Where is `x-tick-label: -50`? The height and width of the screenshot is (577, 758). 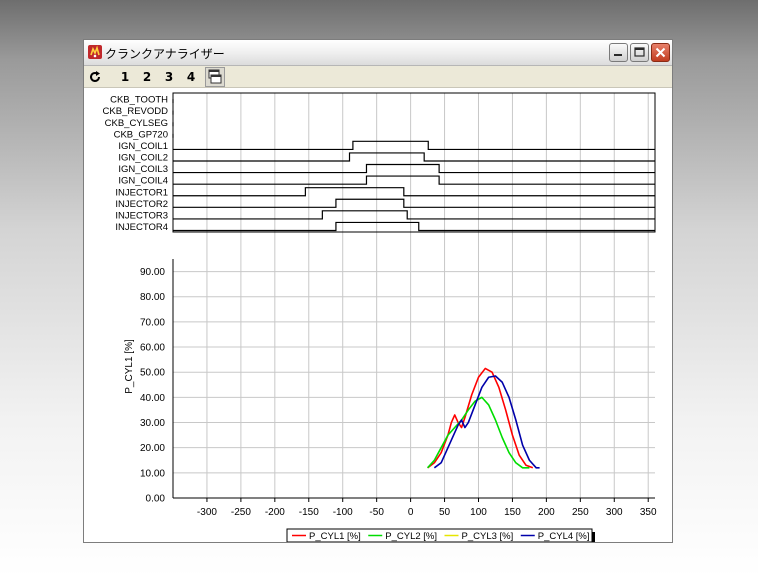
x-tick-label: -50 is located at coordinates (376, 512).